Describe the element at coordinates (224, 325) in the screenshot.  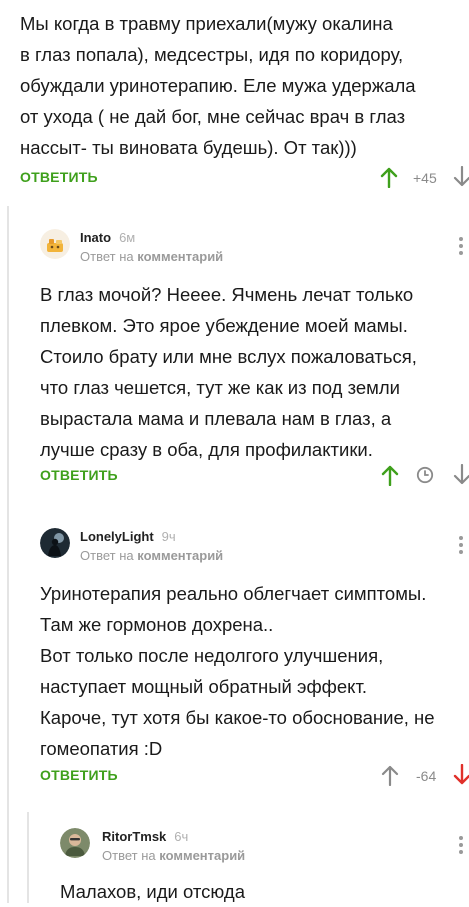
I see `text-line: плевком. Это ярое убеждение моей мамы.` at that location.